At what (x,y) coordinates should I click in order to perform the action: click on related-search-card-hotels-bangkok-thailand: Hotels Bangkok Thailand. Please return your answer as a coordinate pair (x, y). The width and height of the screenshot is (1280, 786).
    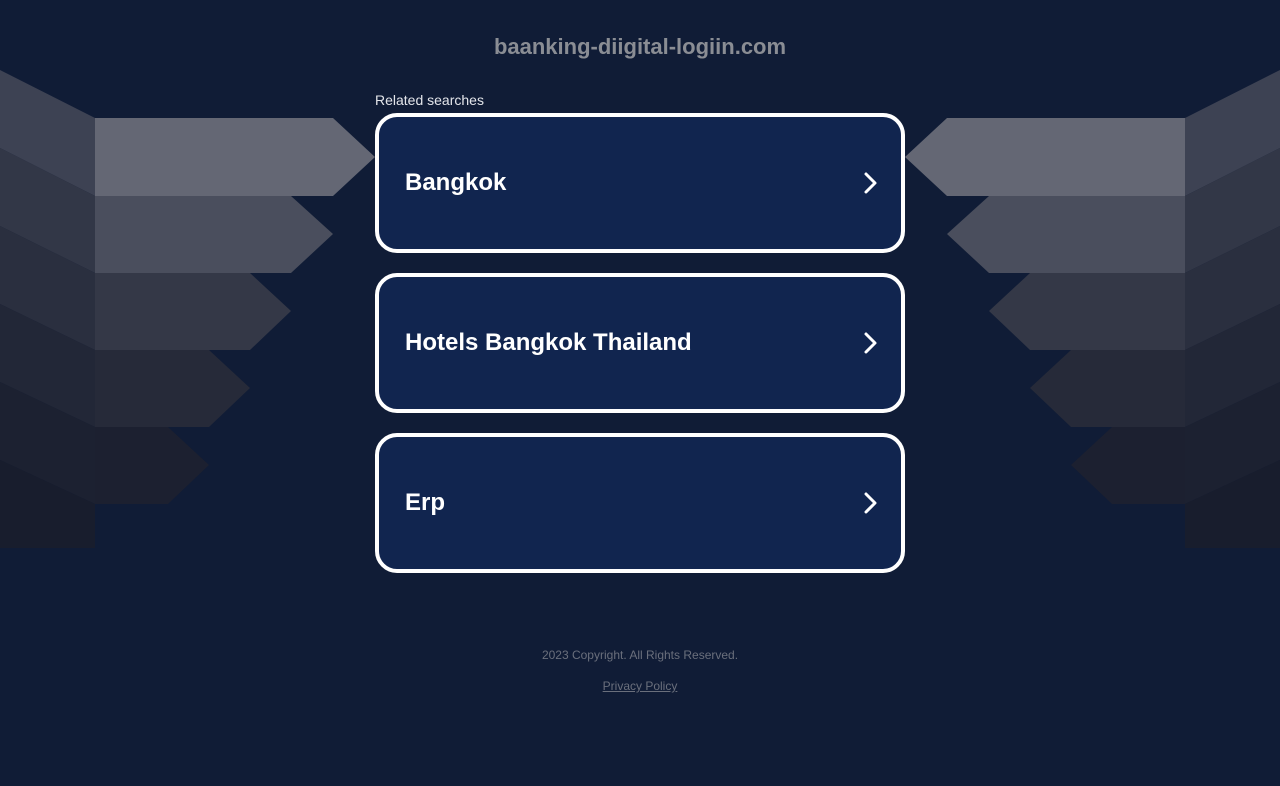
    Looking at the image, I should click on (640, 343).